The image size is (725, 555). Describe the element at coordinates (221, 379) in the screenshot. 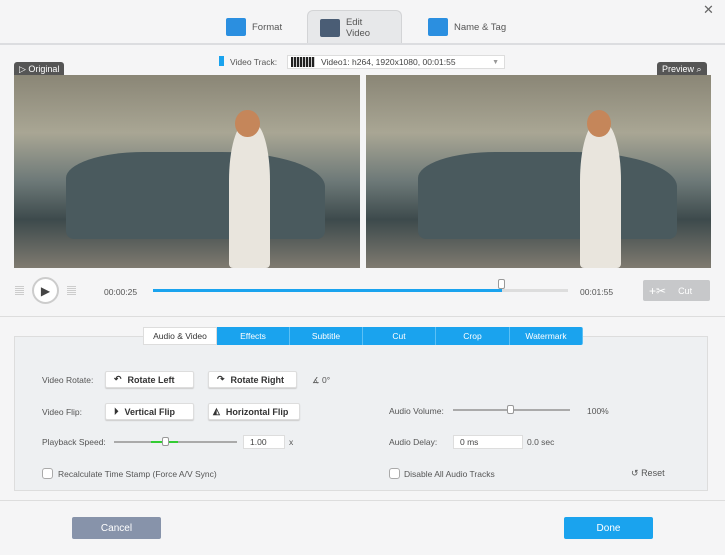

I see `rotate-right-icon: ↷` at that location.